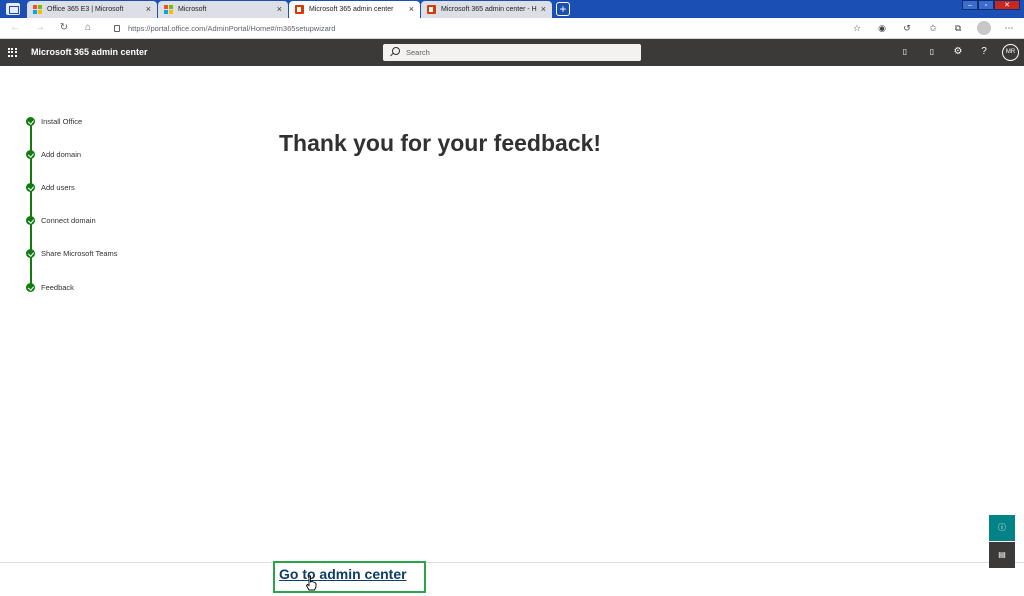 This screenshot has height=596, width=1024. What do you see at coordinates (857, 28) in the screenshot?
I see `favorite-star-icon: ☆` at bounding box center [857, 28].